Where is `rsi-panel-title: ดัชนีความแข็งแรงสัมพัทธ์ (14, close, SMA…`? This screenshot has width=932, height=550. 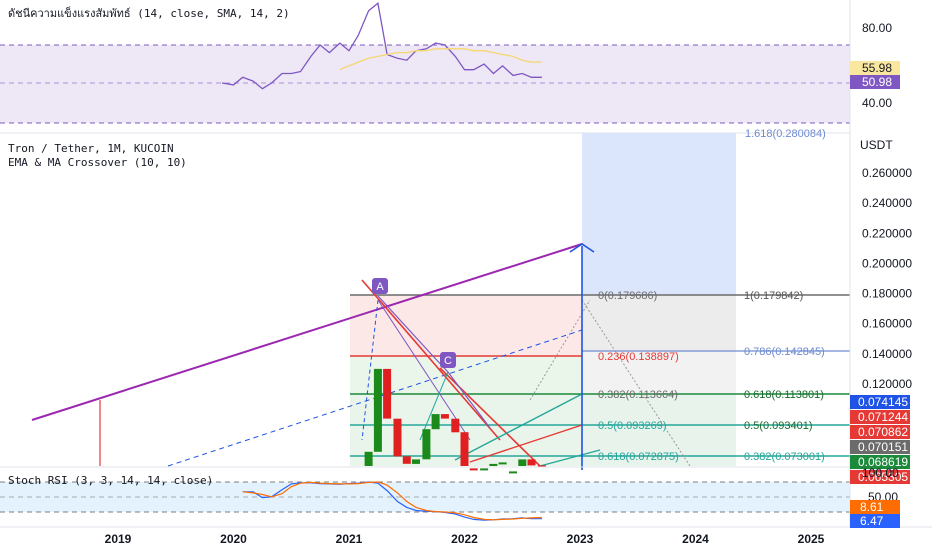
rsi-panel-title: ดัชนีความแข็งแรงสัมพัทธ์ (14, close, SMA… is located at coordinates (149, 13).